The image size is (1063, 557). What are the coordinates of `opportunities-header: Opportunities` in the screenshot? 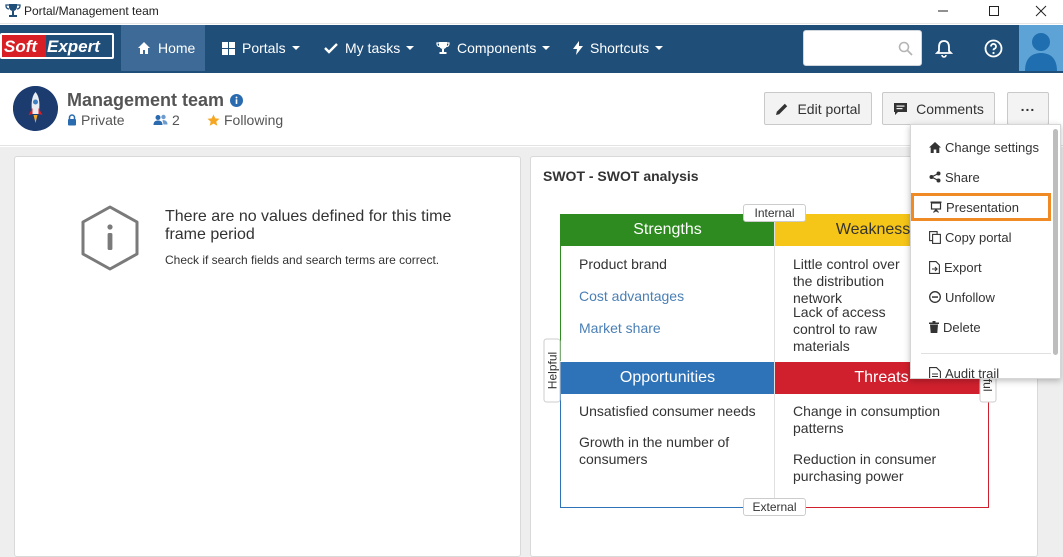 It's located at (667, 378).